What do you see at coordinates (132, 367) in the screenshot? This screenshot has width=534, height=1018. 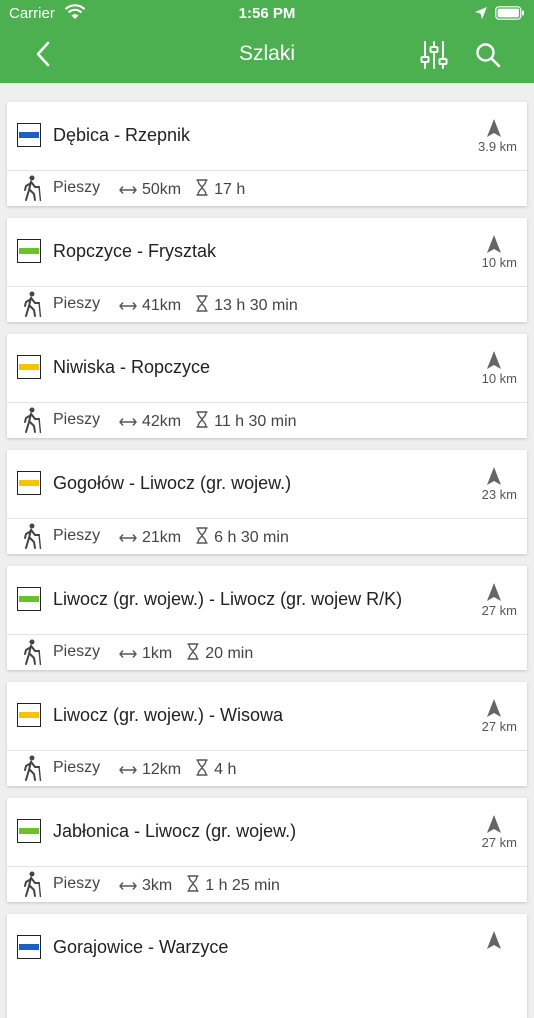 I see `trail-name: Niwiska - Ropczyce` at bounding box center [132, 367].